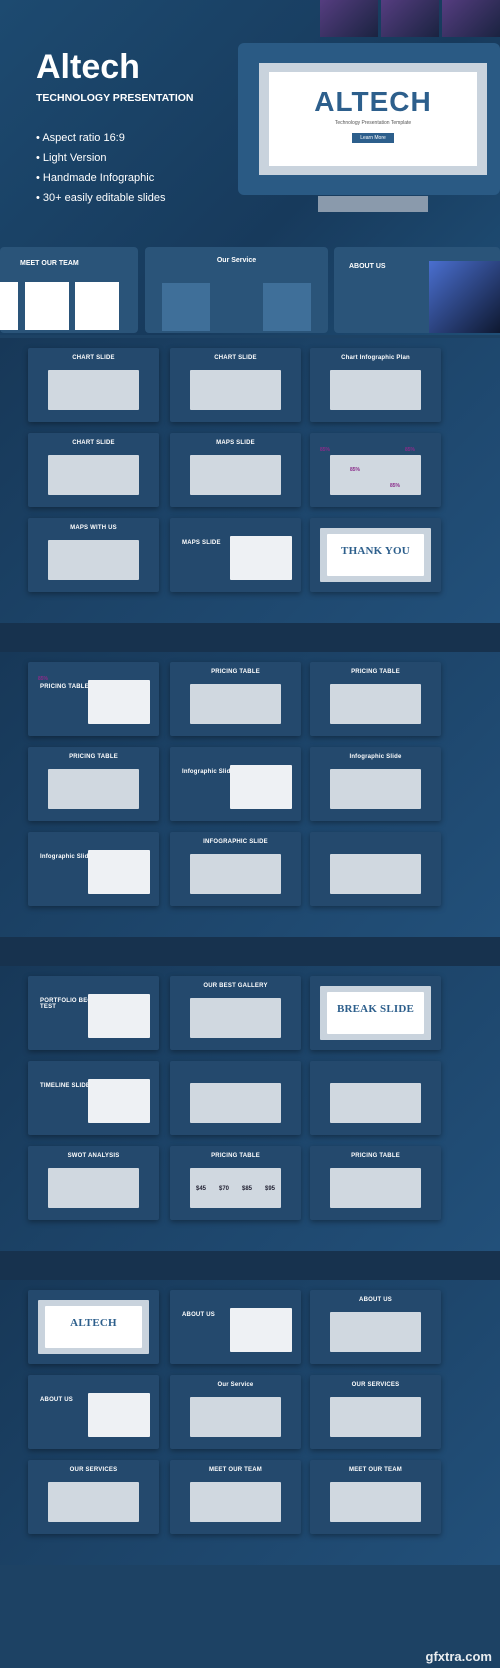 This screenshot has width=500, height=1668. What do you see at coordinates (101, 138) in the screenshot?
I see `feature-item: Aspect ratio 16:9` at bounding box center [101, 138].